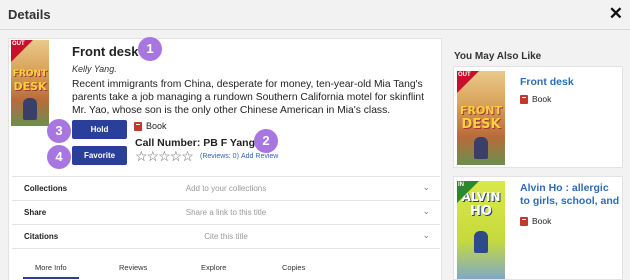 Image resolution: width=630 pixels, height=280 pixels. I want to click on book-cover: FRONT DESK OUT, so click(30, 83).